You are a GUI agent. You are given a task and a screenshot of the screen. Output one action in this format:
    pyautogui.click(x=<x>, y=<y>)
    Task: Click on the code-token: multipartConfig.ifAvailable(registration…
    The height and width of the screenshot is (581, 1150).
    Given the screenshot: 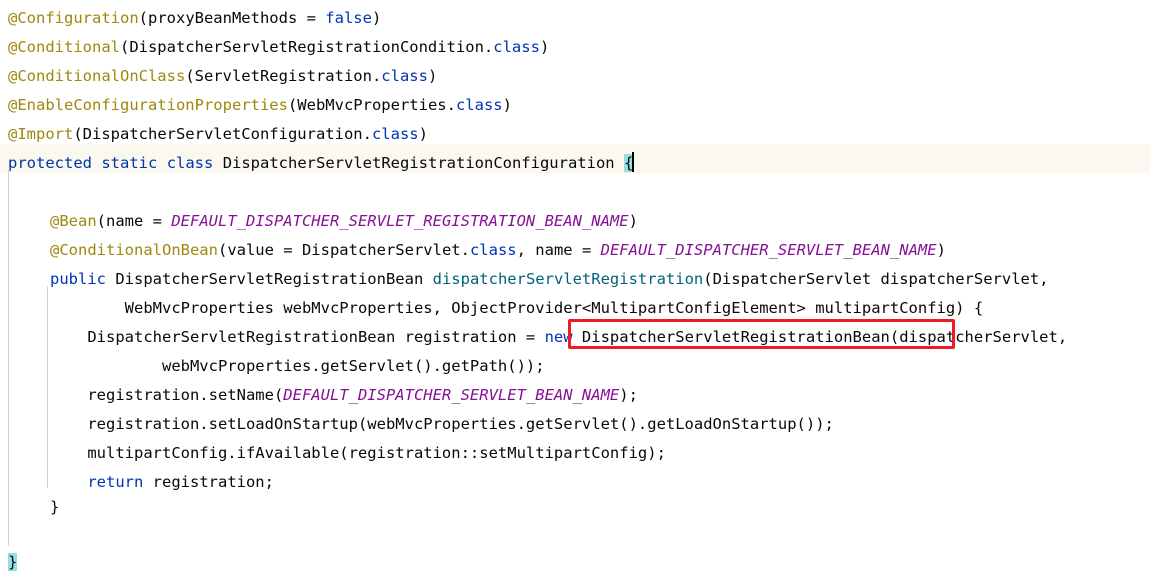 What is the action you would take?
    pyautogui.click(x=358, y=453)
    